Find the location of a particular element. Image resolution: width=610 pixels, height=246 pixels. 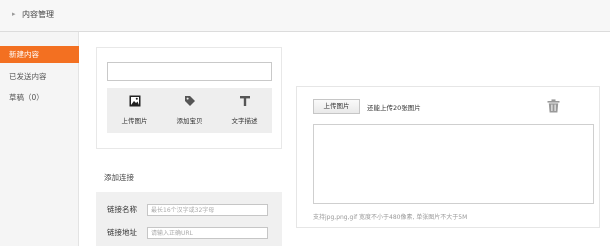

upload-image-button: 上传图片 is located at coordinates (336, 106).